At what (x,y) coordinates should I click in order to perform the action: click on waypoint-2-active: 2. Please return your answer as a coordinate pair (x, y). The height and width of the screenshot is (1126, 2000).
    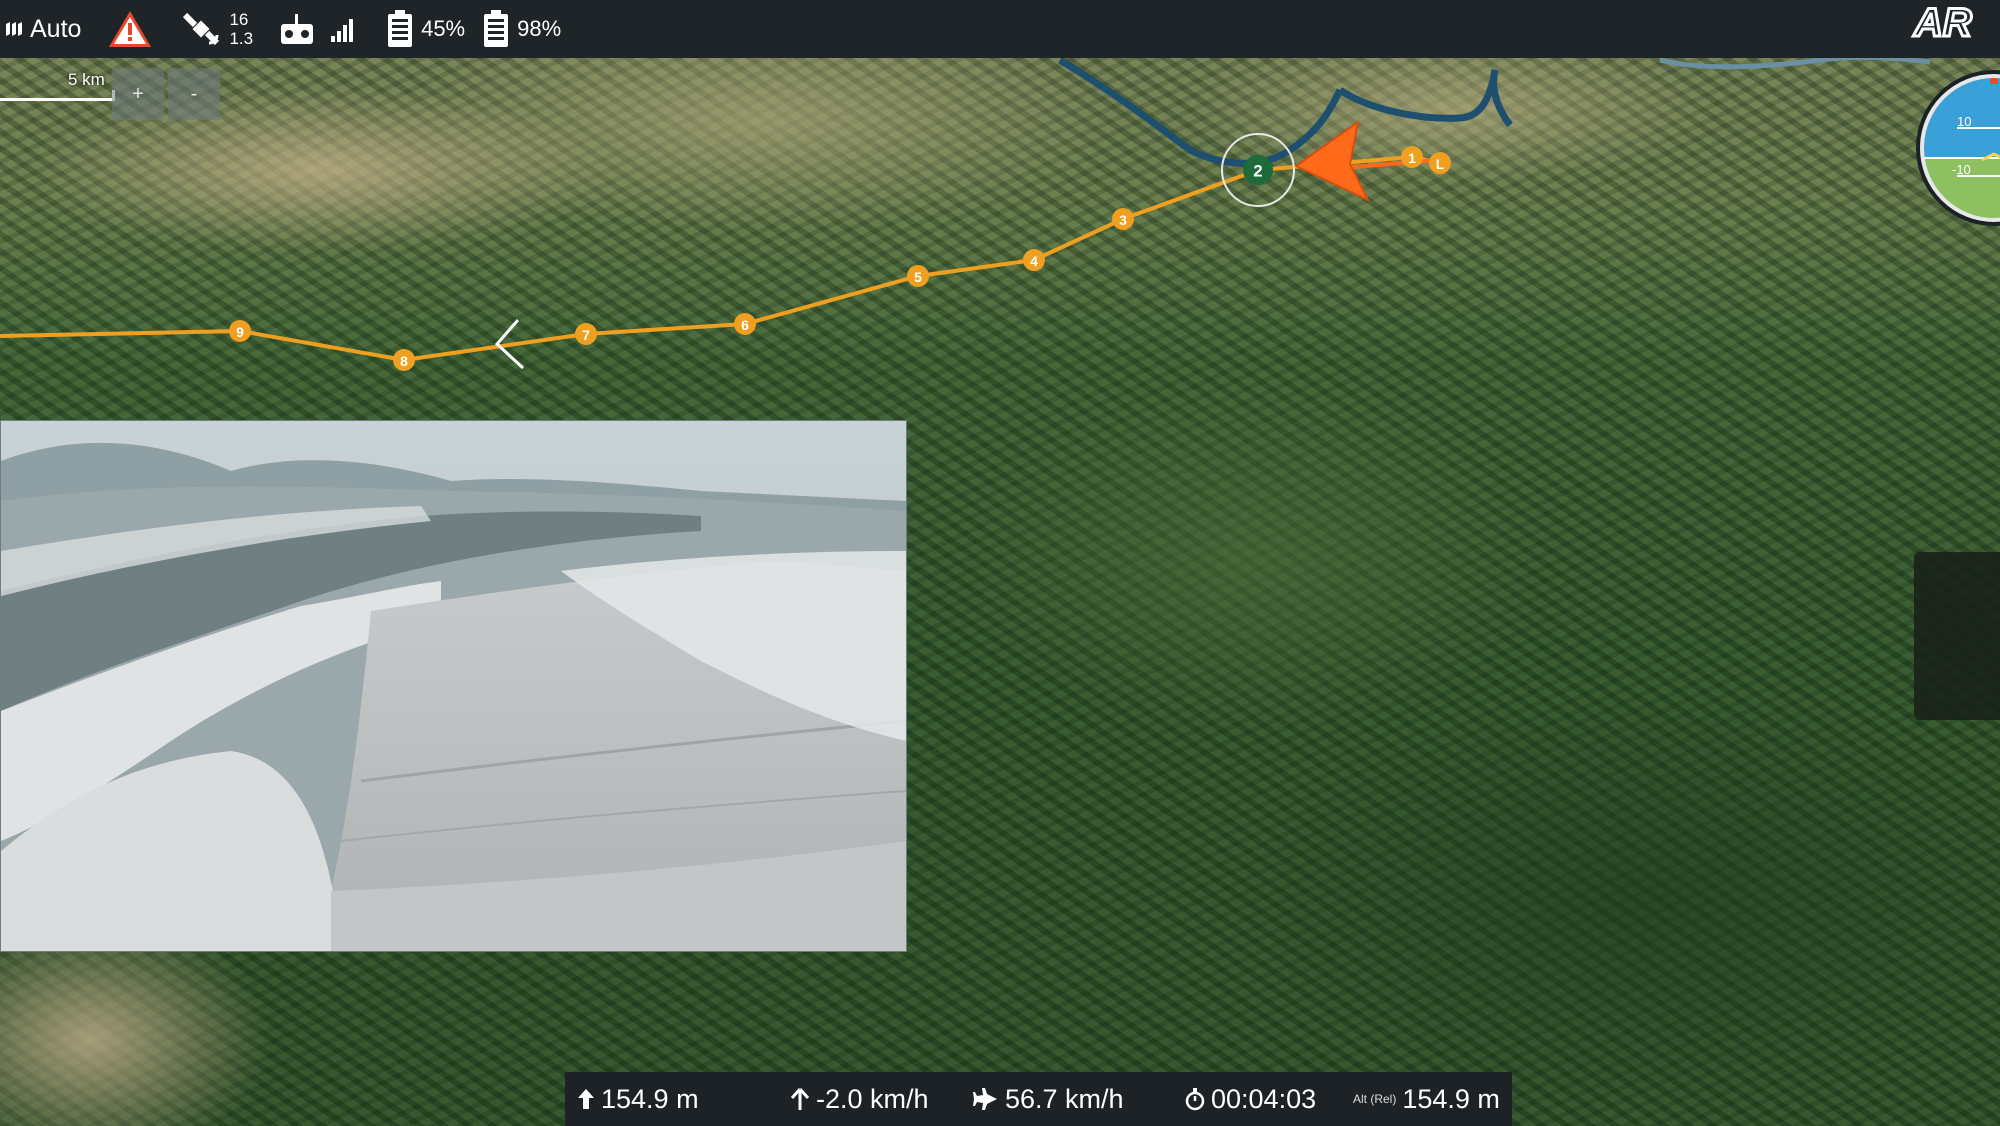
    Looking at the image, I should click on (1258, 170).